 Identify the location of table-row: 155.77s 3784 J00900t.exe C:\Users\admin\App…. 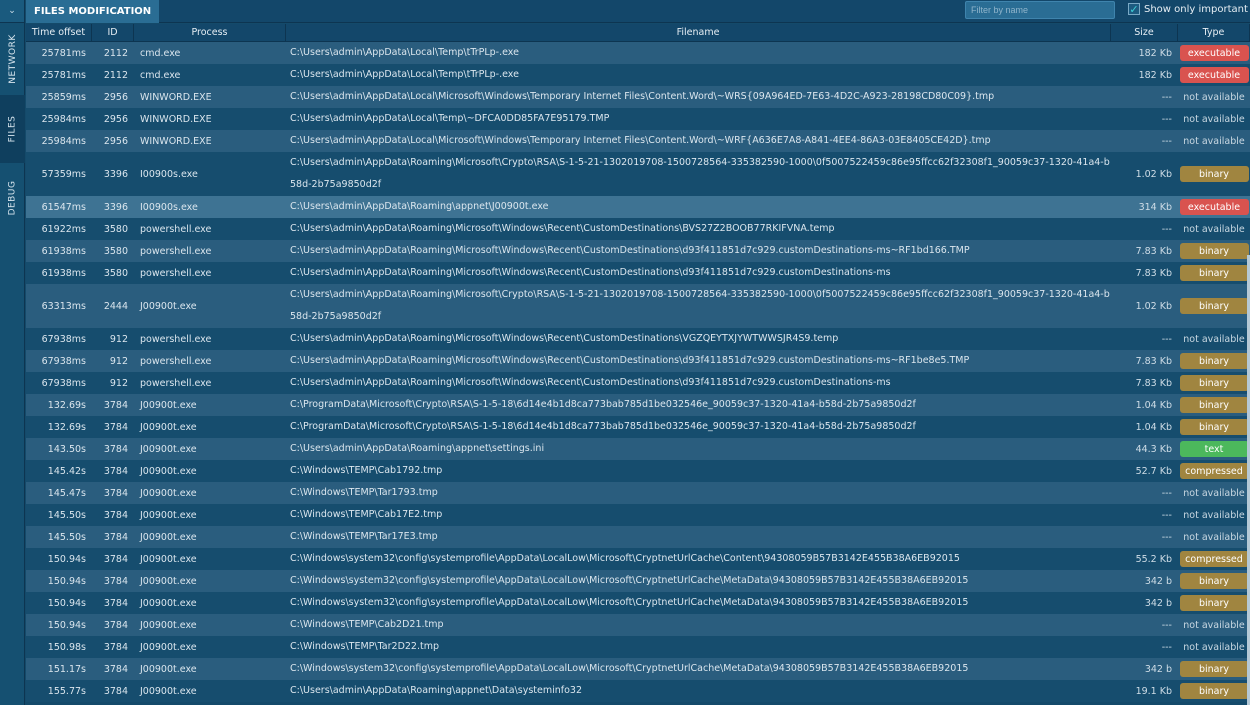
(638, 691).